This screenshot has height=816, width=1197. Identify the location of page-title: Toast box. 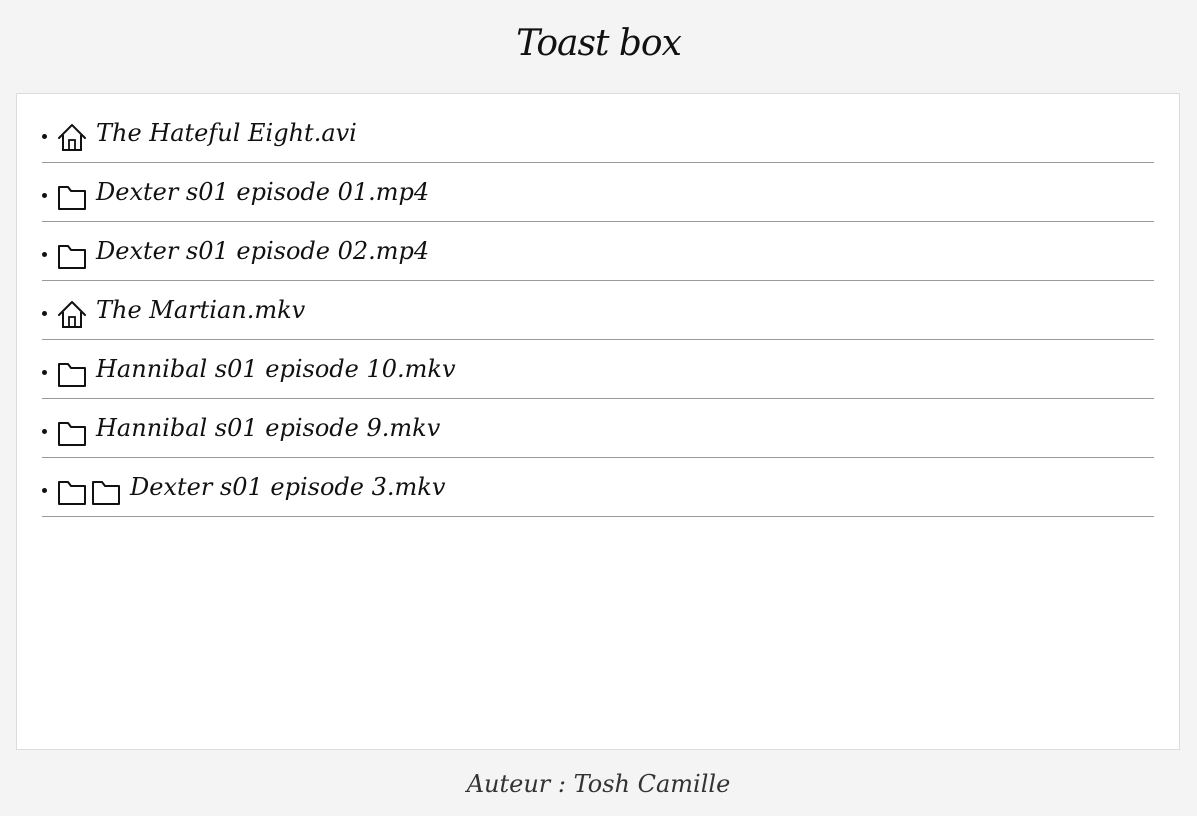
(599, 43).